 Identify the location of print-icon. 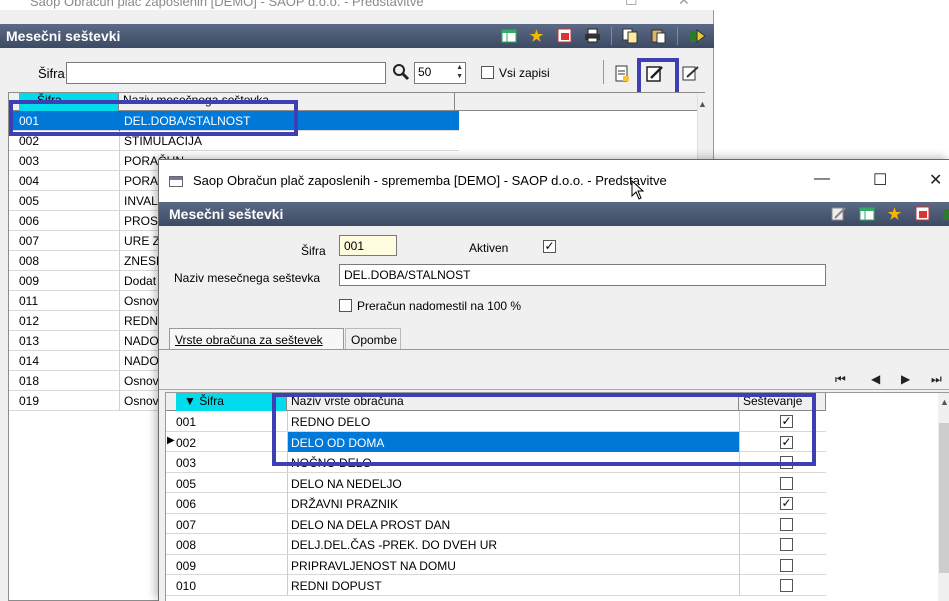
(592, 35).